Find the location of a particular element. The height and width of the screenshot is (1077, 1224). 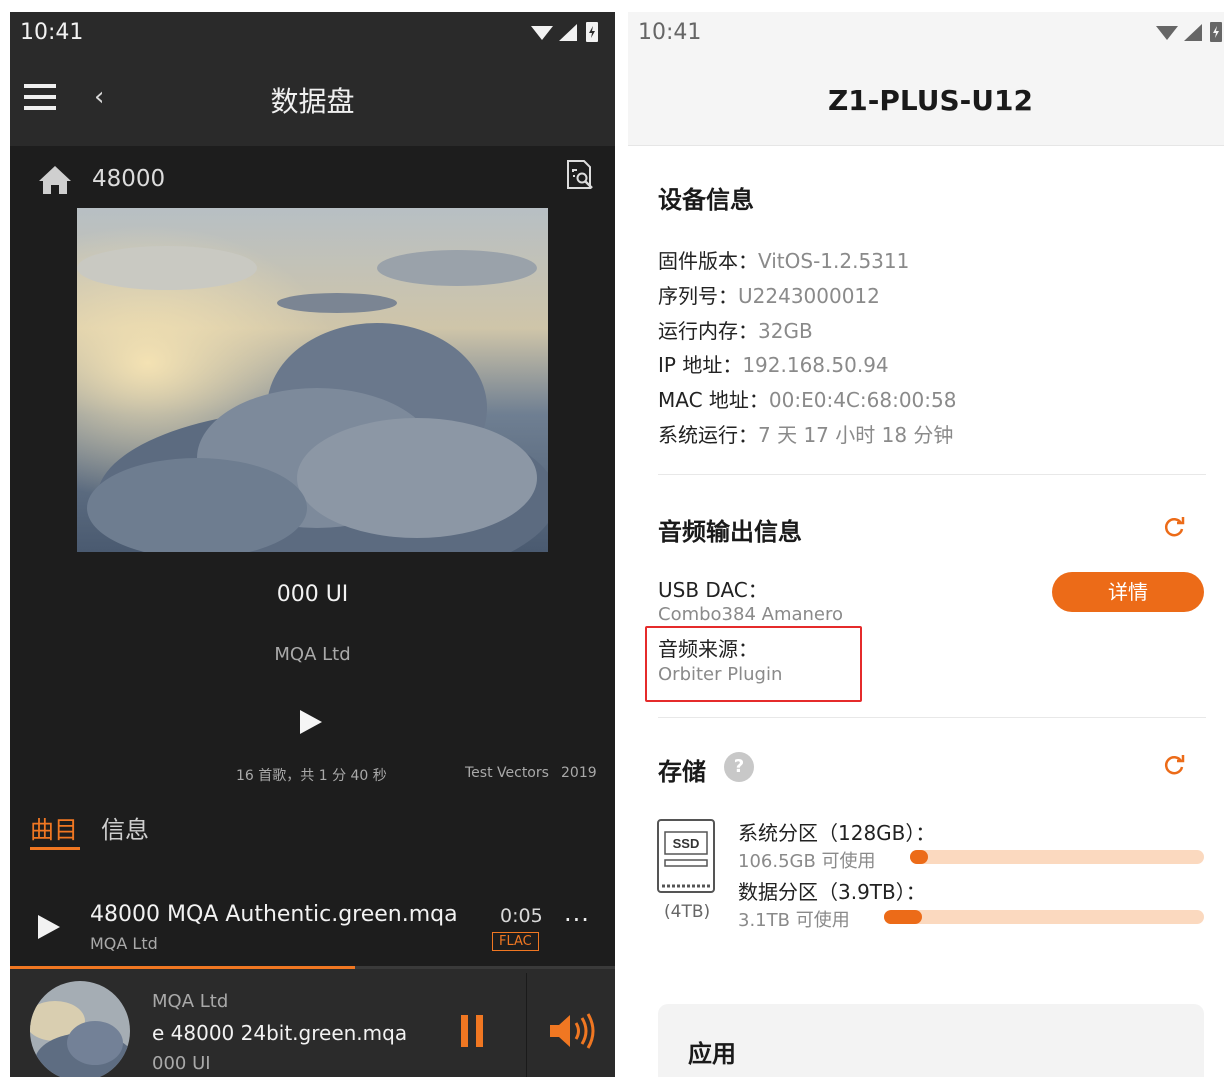

album-year: 2019 is located at coordinates (579, 773).